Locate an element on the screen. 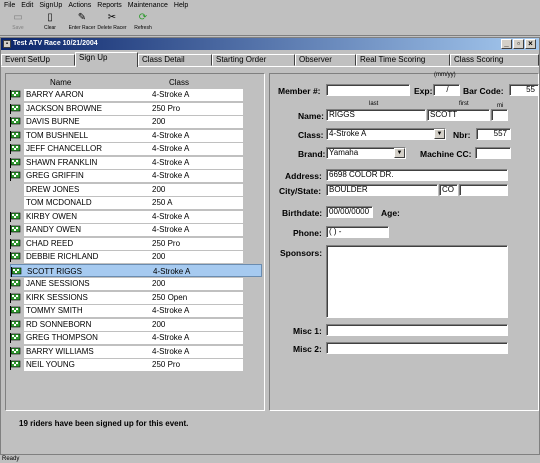  menu-edit: Edit is located at coordinates (27, 5).